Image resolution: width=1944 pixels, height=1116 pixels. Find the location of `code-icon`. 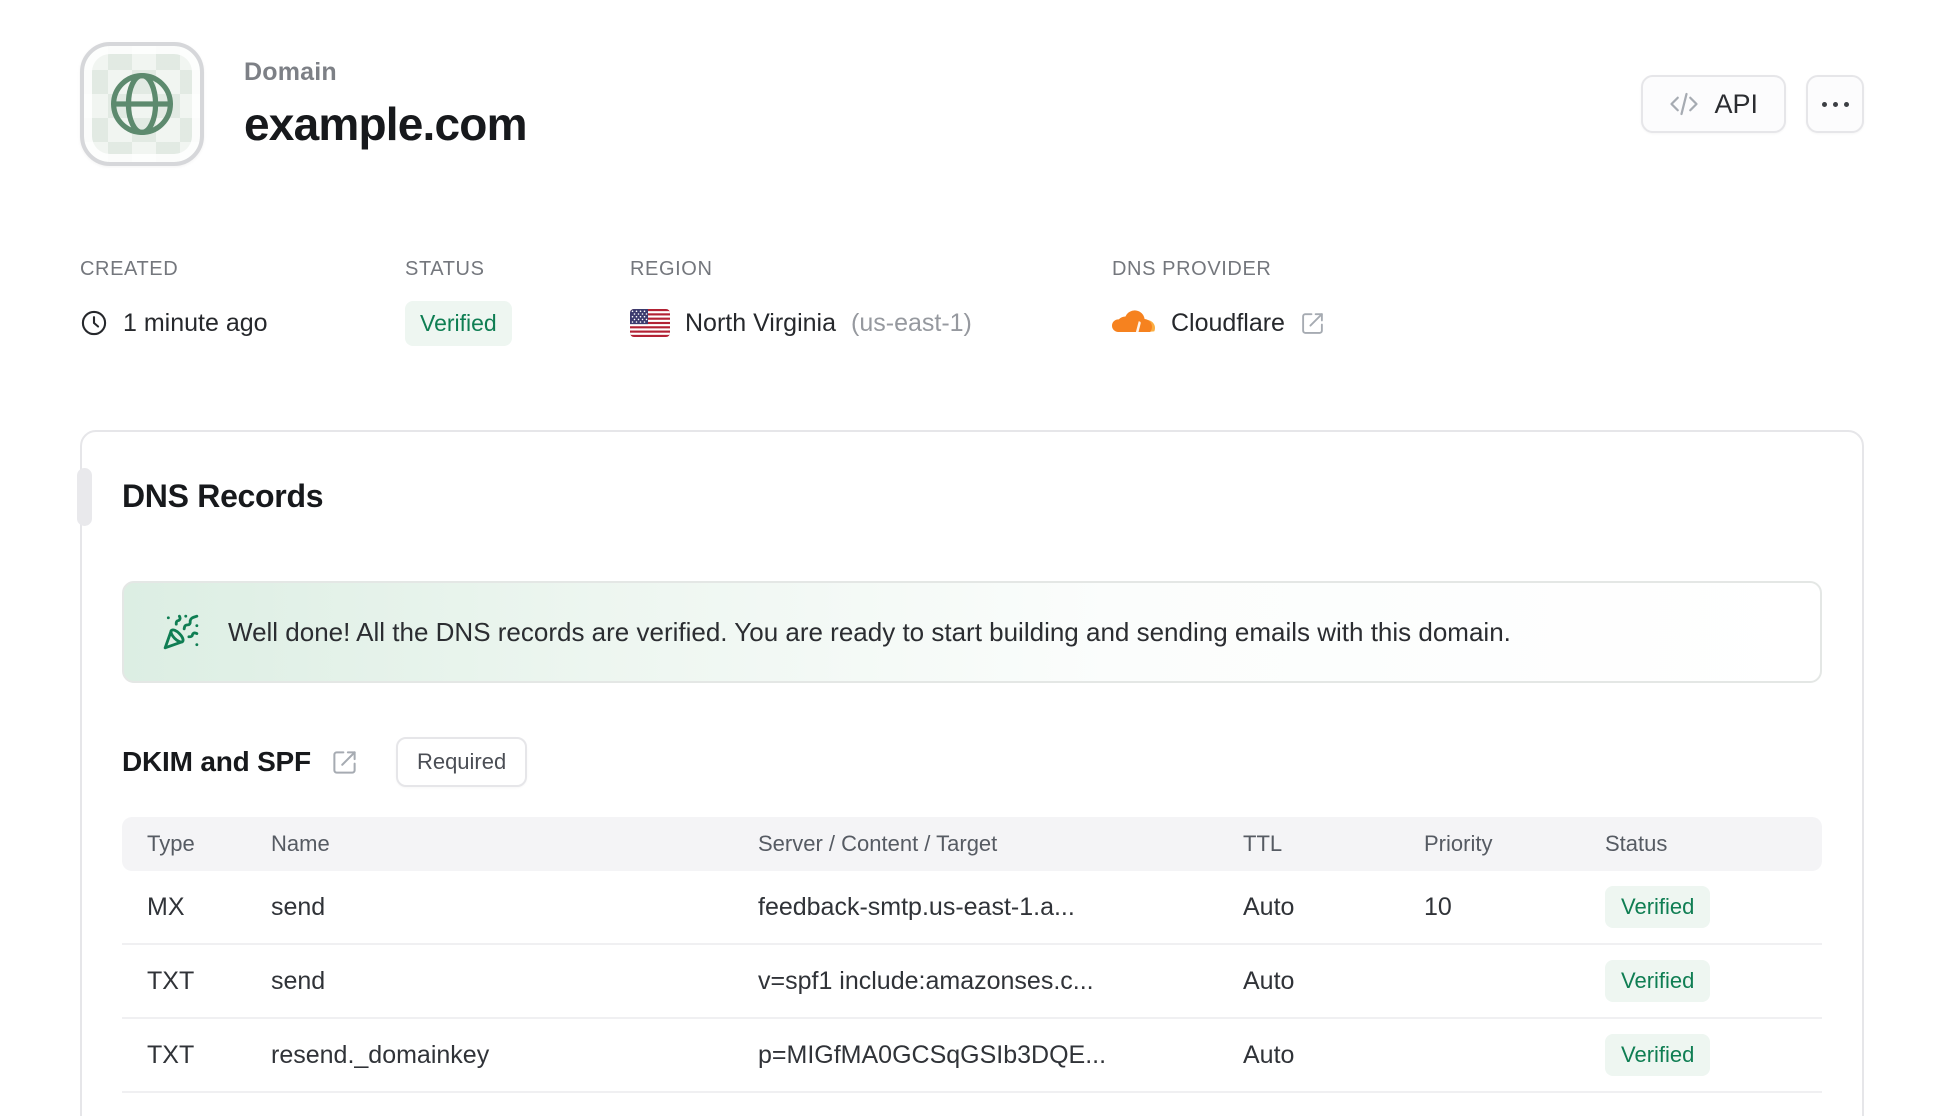

code-icon is located at coordinates (1684, 104).